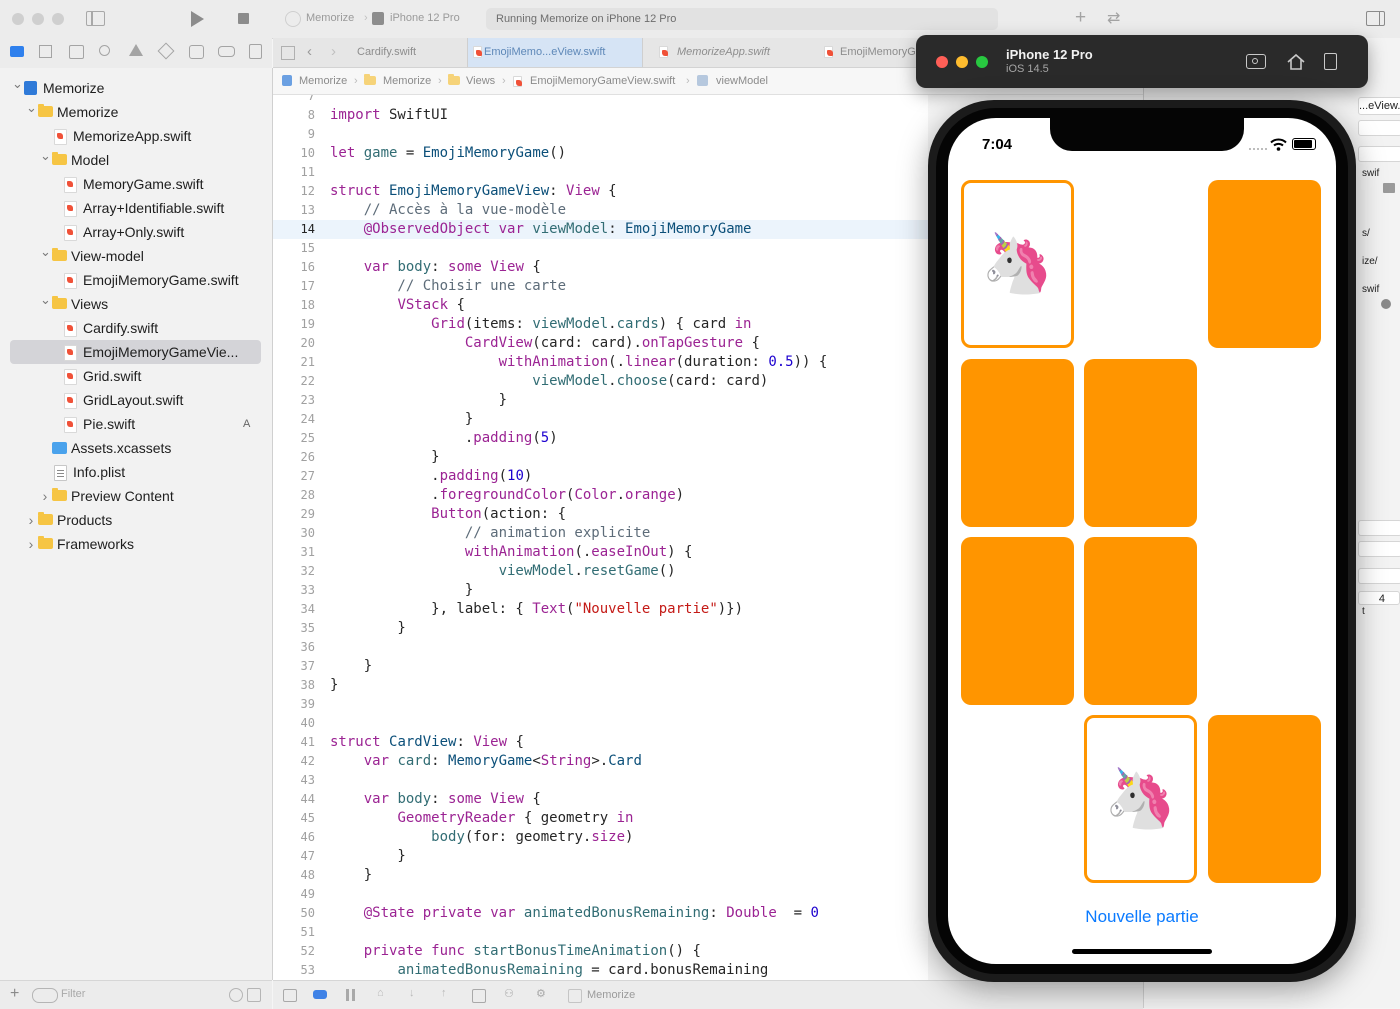 The image size is (1400, 1009). I want to click on code-line: body(for: geometry.size), so click(481, 837).